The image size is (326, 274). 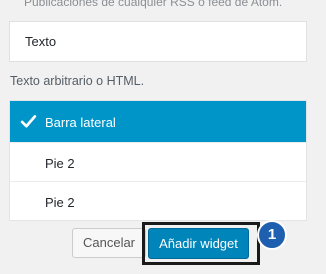 What do you see at coordinates (158, 121) in the screenshot?
I see `area-item-sidebar: Barra lateral` at bounding box center [158, 121].